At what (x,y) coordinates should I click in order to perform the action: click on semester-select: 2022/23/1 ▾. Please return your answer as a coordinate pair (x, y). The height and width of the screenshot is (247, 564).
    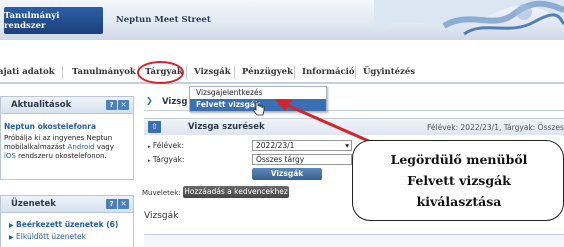
    Looking at the image, I should click on (302, 145).